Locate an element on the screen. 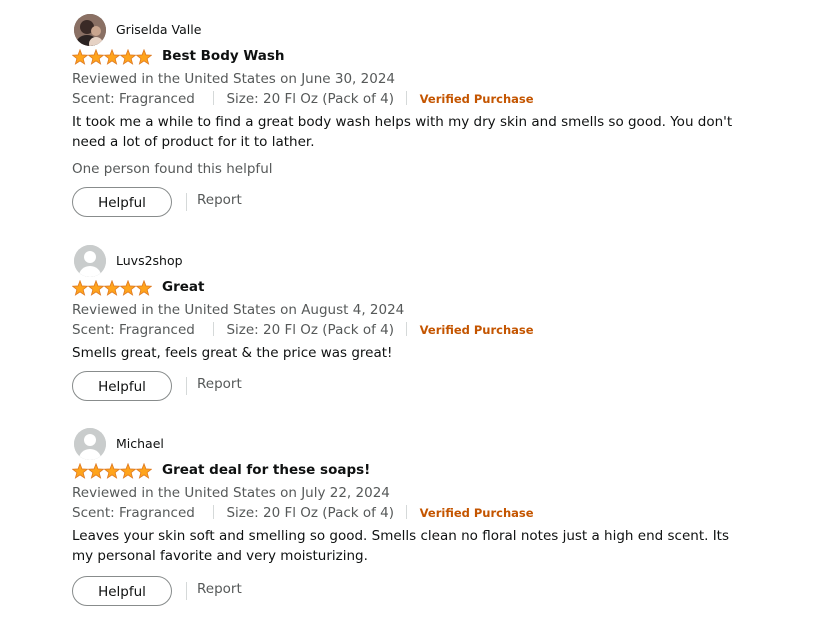  helpful-count: One person found this helpful is located at coordinates (172, 169).